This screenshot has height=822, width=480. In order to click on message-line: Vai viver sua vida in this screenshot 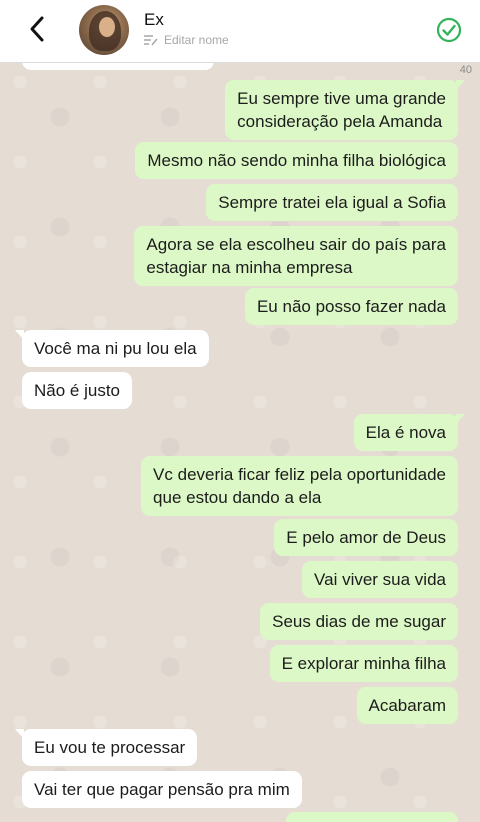, I will do `click(380, 579)`.